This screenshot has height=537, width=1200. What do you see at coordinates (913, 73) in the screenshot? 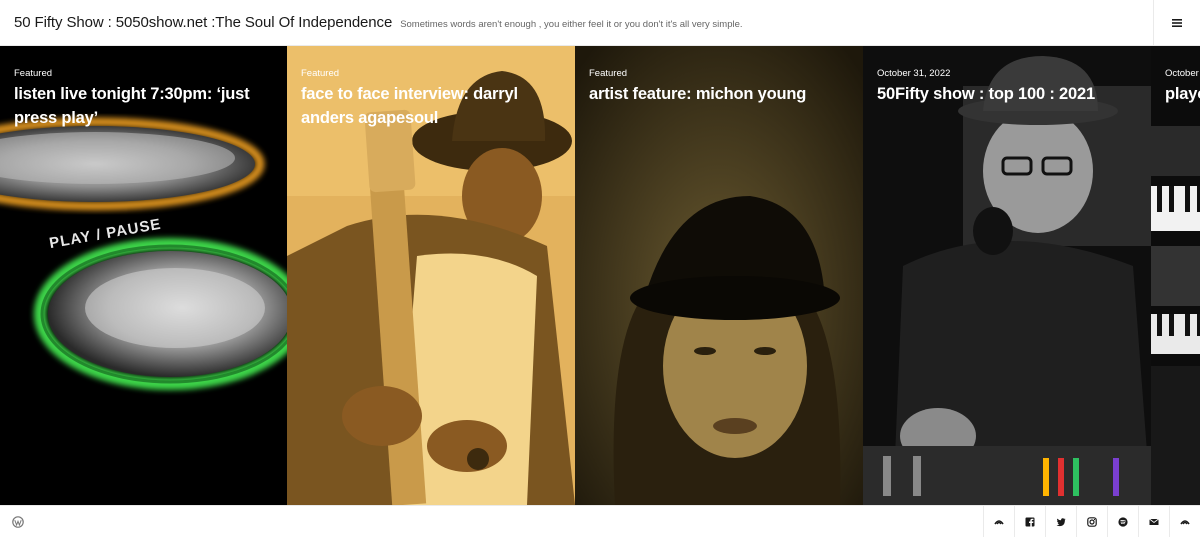
I see `post-date: October 31, 2022` at bounding box center [913, 73].